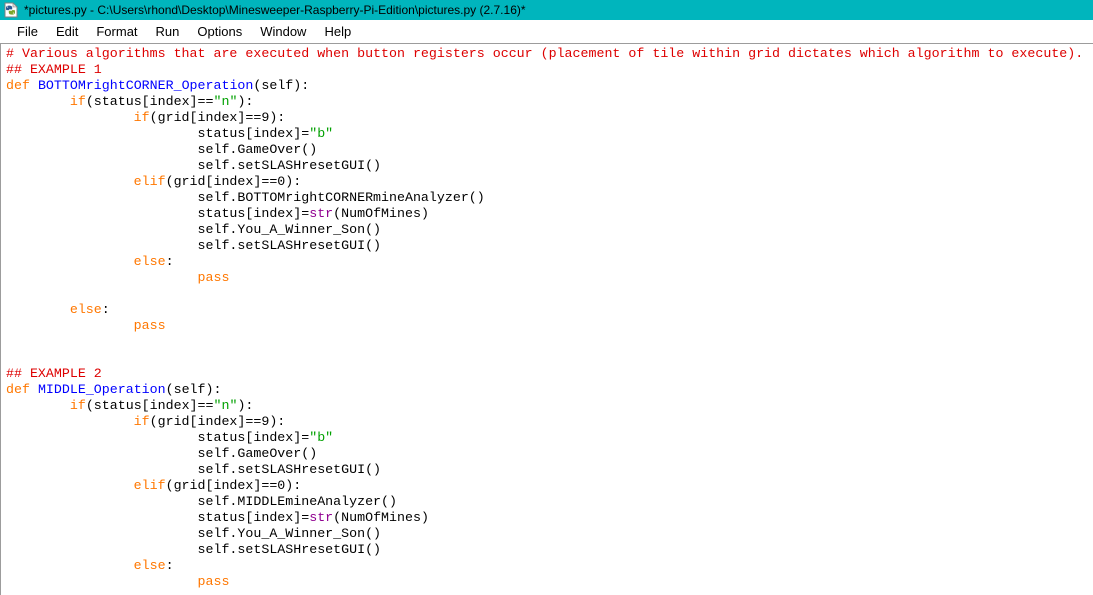  Describe the element at coordinates (549, 86) in the screenshot. I see `code-line: def BOTTOMrightCORNER_Operation(self):` at that location.